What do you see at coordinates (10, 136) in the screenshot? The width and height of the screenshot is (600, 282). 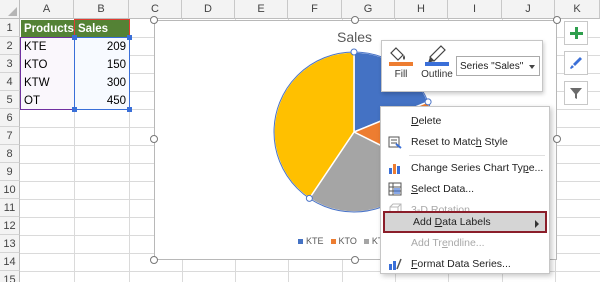 I see `row-header-7: 7` at bounding box center [10, 136].